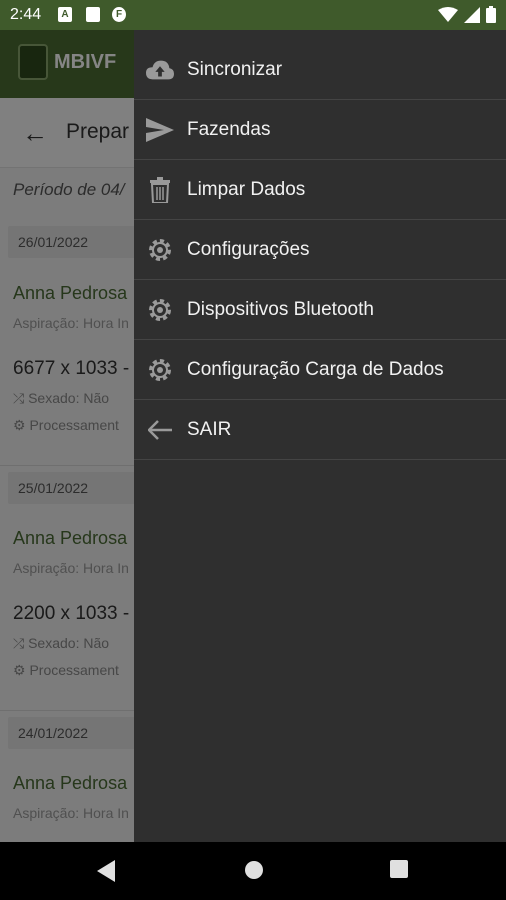 This screenshot has width=506, height=900. I want to click on notification-a-icon: A, so click(65, 14).